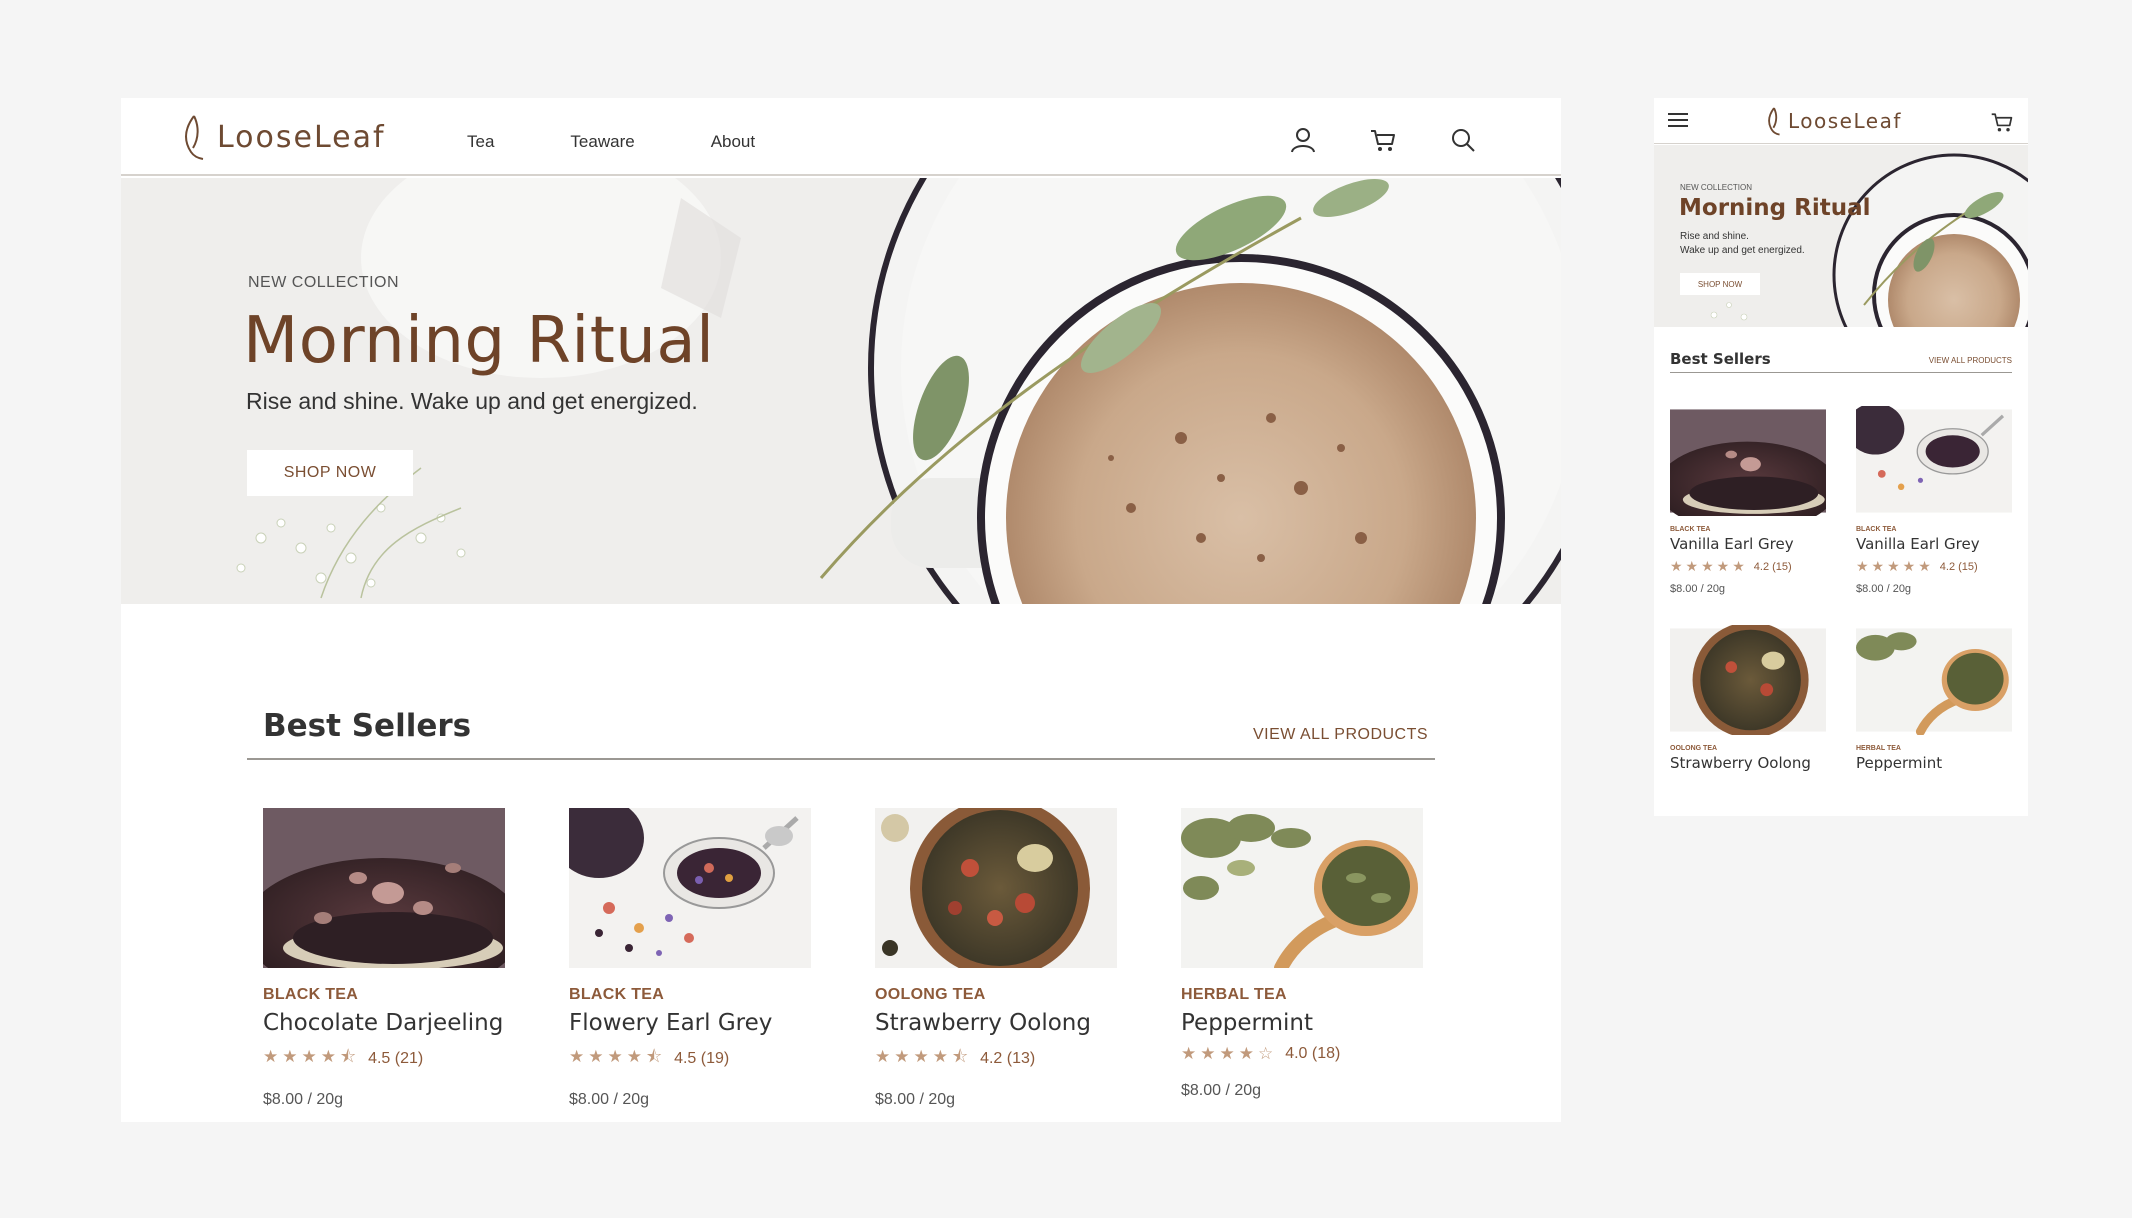  I want to click on rating-value: 4.2 (13), so click(1008, 1058).